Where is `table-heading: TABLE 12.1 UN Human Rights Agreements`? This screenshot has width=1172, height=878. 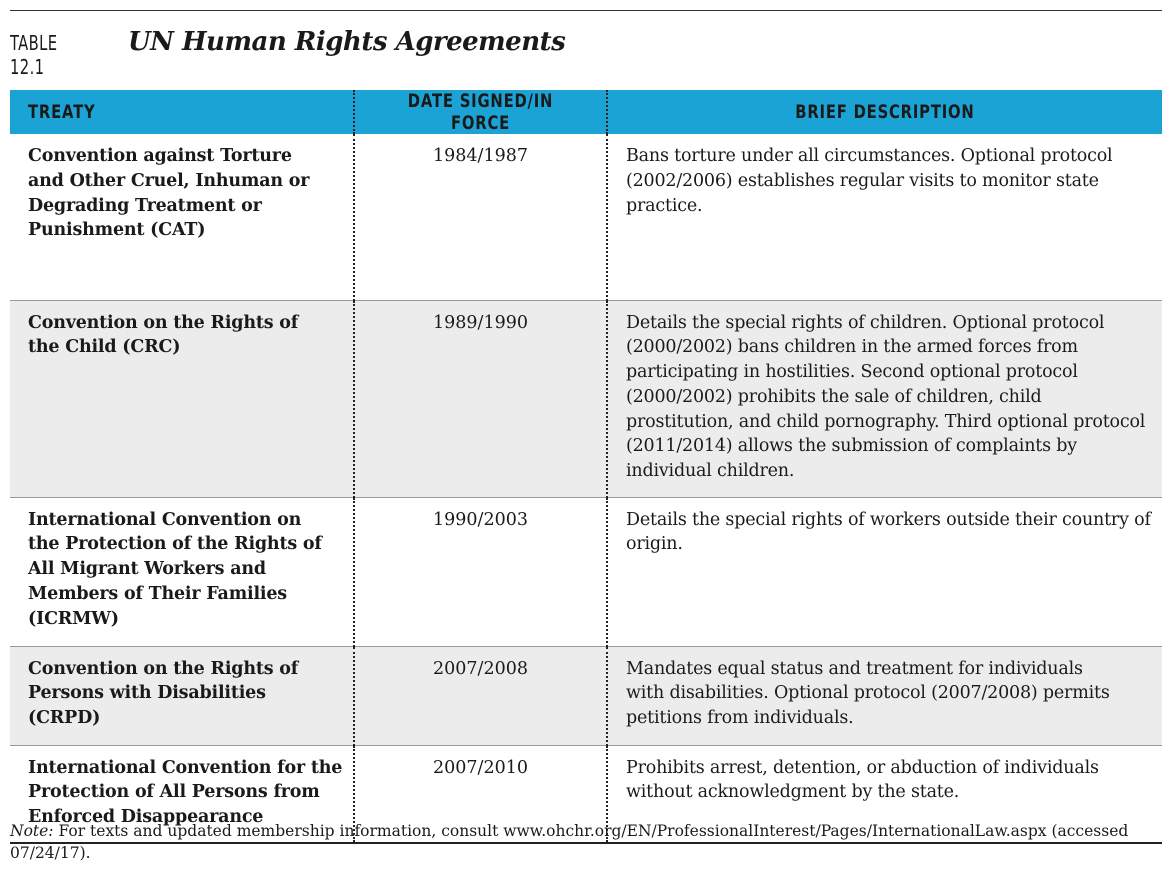
table-heading: TABLE 12.1 UN Human Rights Agreements is located at coordinates (288, 53).